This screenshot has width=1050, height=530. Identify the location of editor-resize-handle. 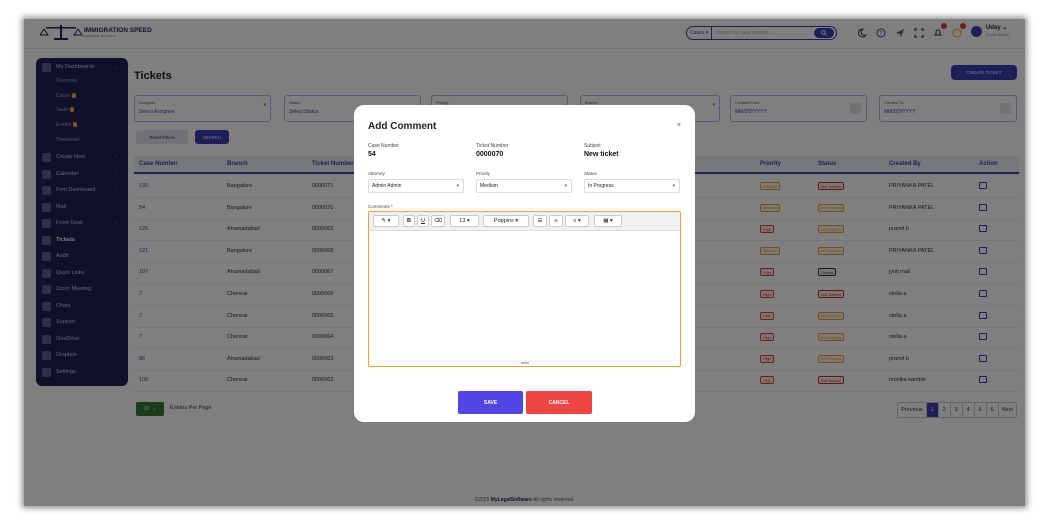
(525, 363).